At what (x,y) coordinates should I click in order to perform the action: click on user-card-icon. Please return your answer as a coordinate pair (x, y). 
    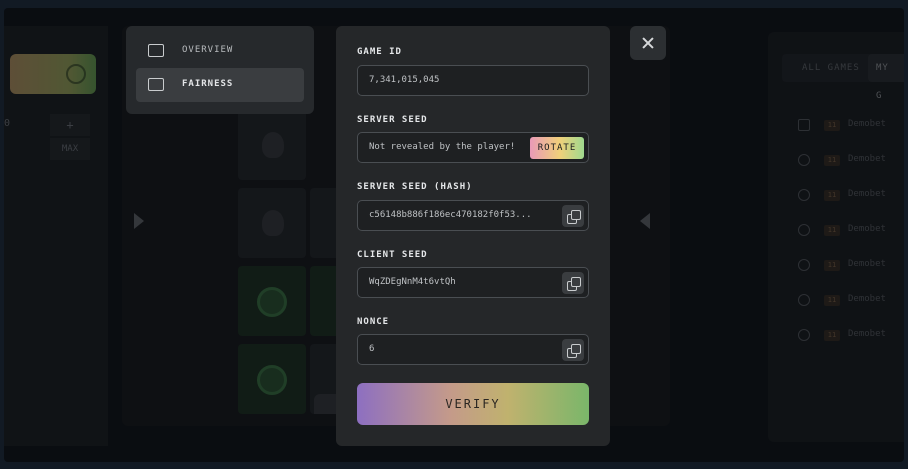
    Looking at the image, I should click on (156, 50).